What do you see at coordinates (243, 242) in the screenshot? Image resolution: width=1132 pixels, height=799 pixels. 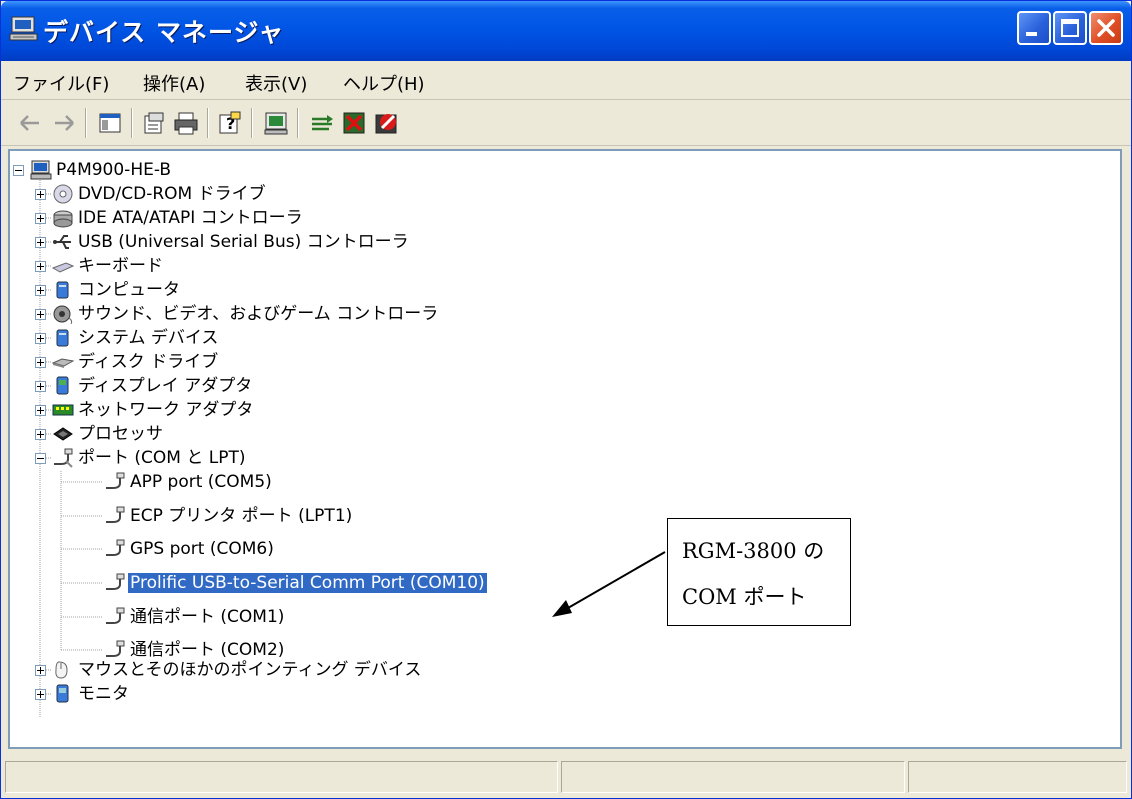 I see `category-label: USB (Universal Serial Bus) コントローラ` at bounding box center [243, 242].